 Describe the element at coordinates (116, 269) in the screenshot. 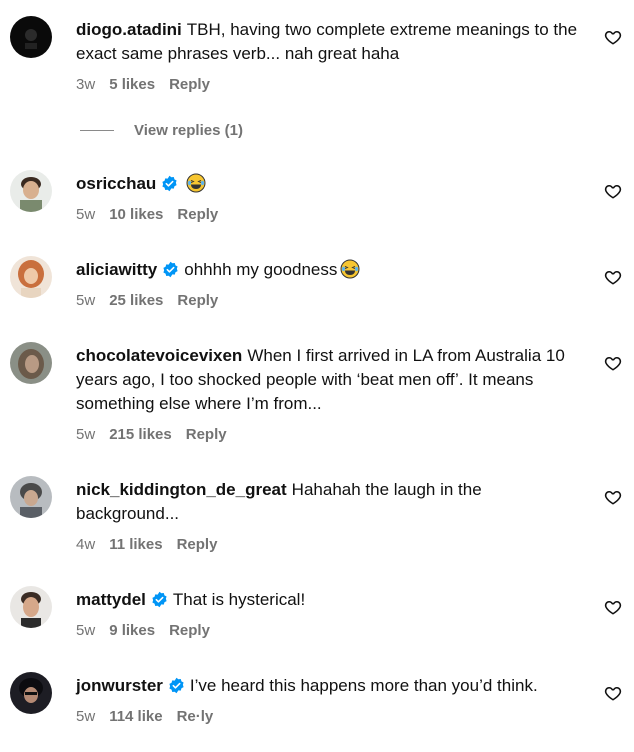

I see `username: aliciawitty` at that location.